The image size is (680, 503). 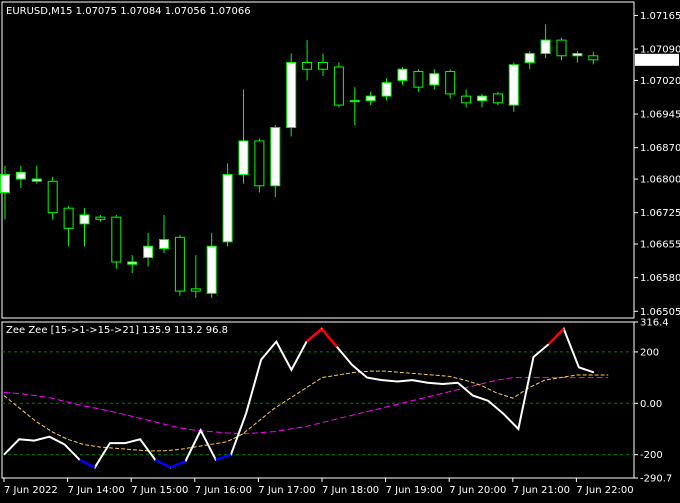 I want to click on price-tick-label: 1.06800, so click(x=660, y=180).